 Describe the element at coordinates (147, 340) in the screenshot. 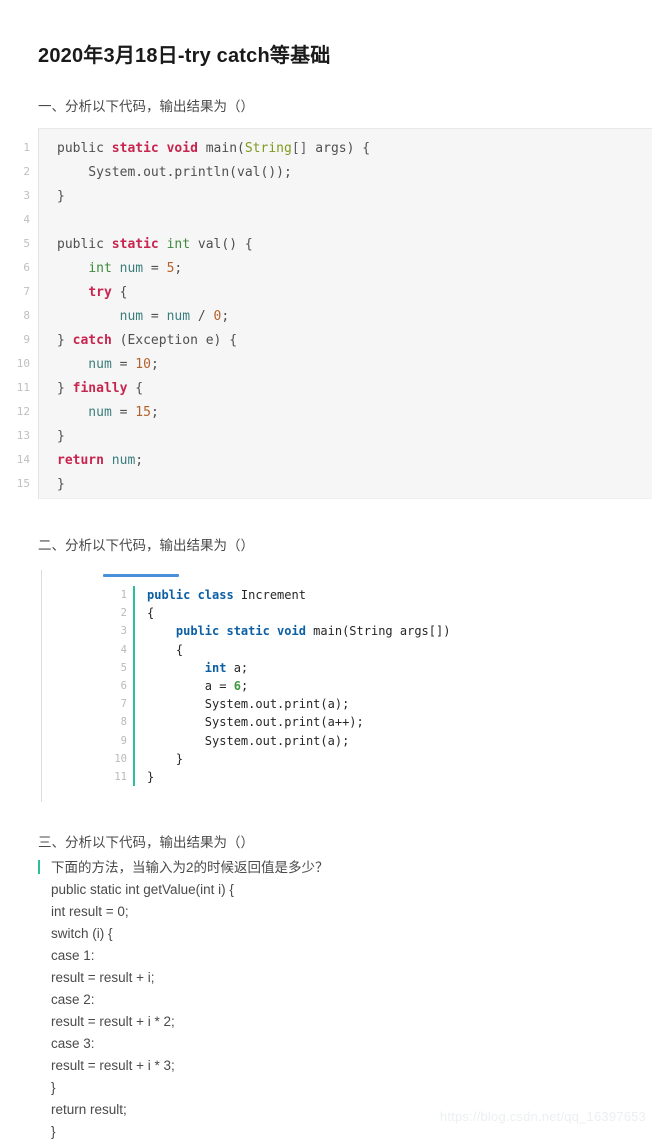

I see `code-line: } catch (Exception e) {` at that location.